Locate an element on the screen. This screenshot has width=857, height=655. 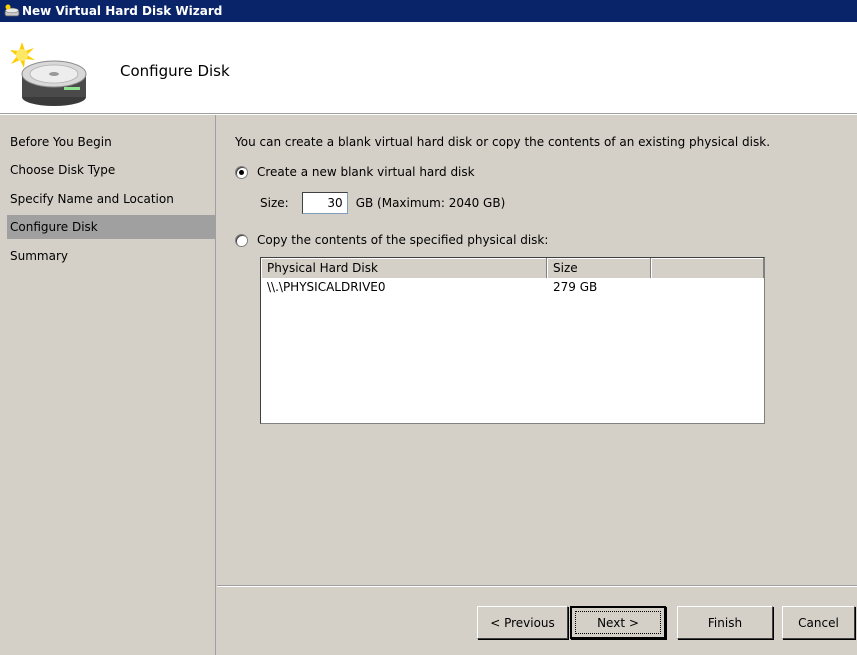
next-button: Next > is located at coordinates (618, 622).